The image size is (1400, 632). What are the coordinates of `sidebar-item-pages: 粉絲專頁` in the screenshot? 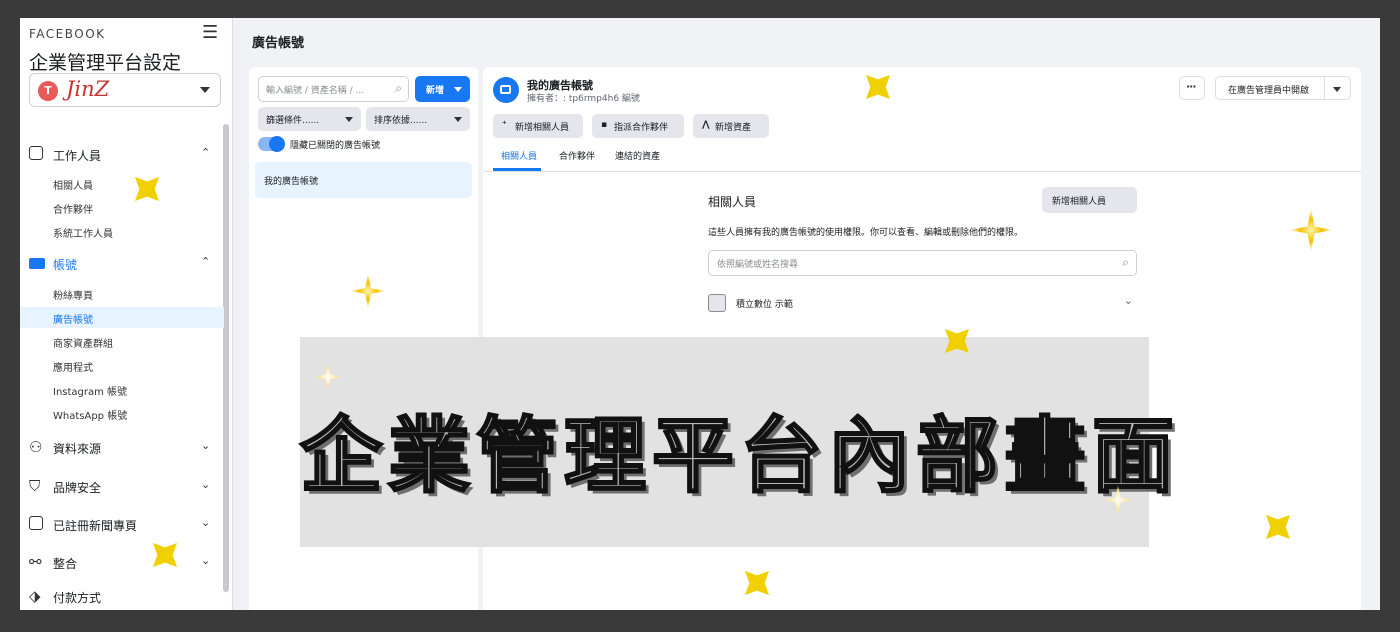 It's located at (122, 293).